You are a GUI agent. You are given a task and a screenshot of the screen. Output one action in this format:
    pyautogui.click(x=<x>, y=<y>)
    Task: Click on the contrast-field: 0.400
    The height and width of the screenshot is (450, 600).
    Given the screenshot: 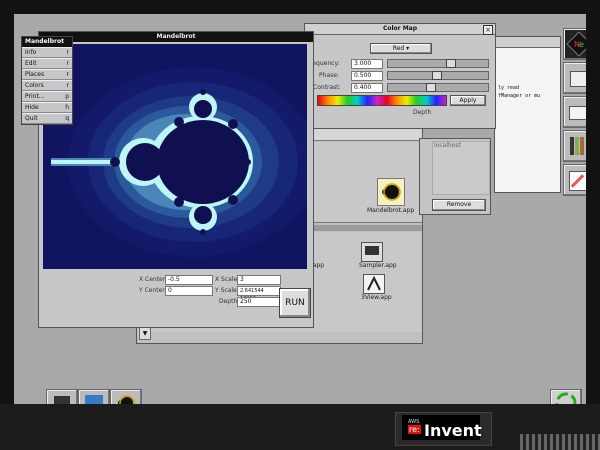 What is the action you would take?
    pyautogui.click(x=367, y=88)
    